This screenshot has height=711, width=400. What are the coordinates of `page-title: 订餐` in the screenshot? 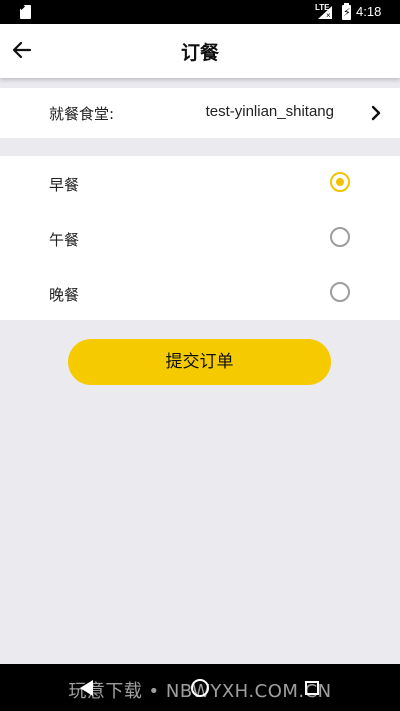 It's located at (199, 53).